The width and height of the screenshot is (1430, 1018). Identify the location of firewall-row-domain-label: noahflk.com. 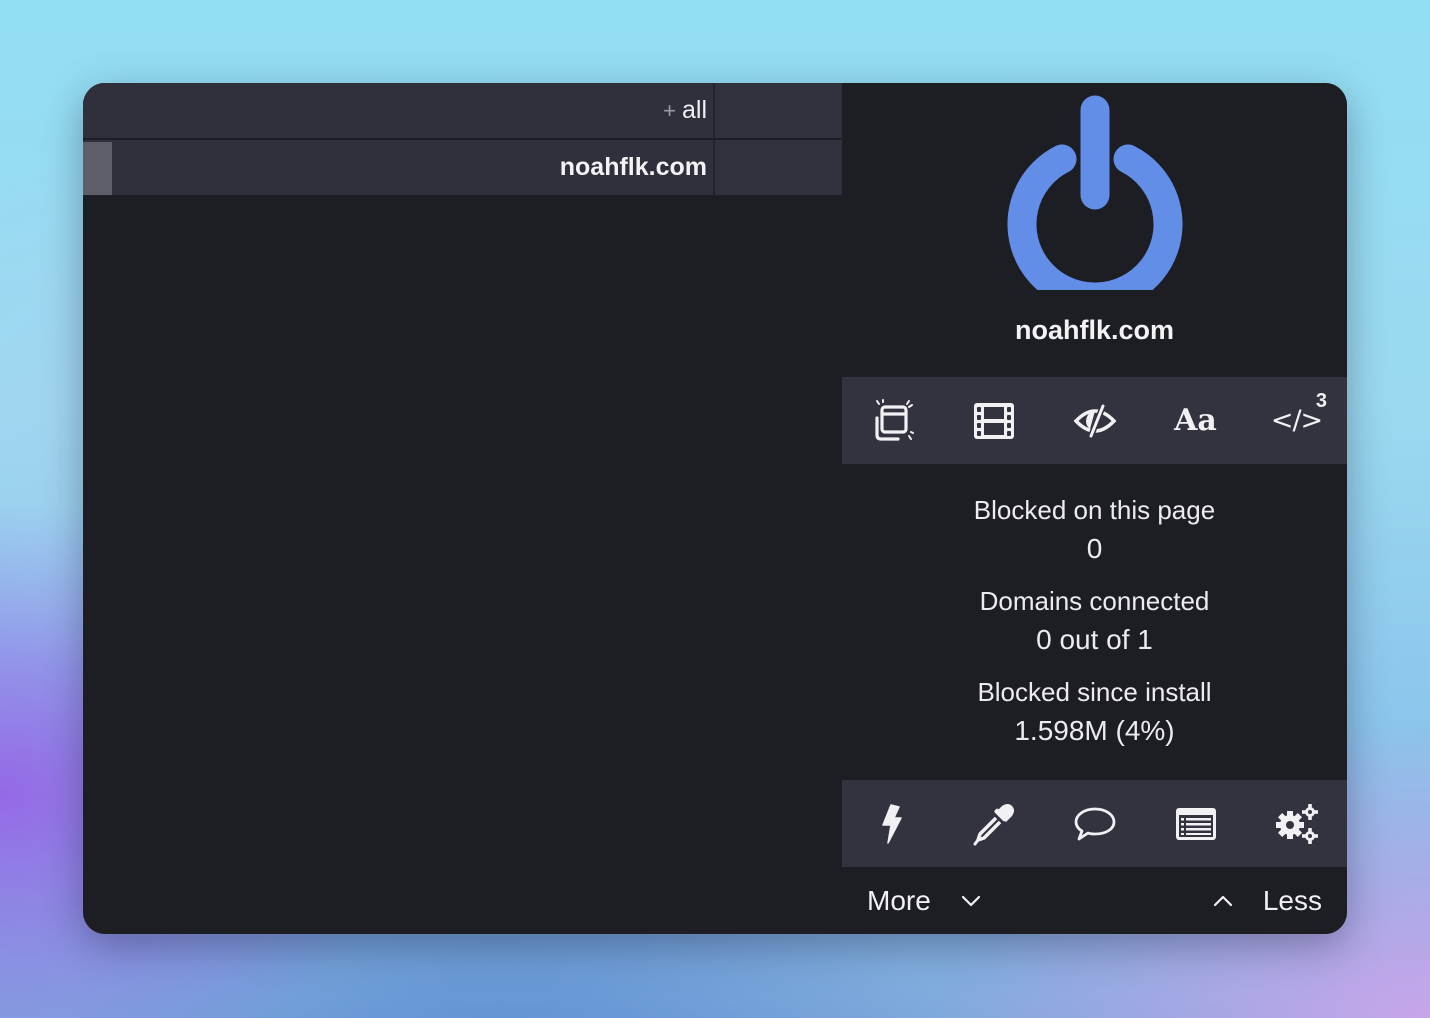
(633, 167).